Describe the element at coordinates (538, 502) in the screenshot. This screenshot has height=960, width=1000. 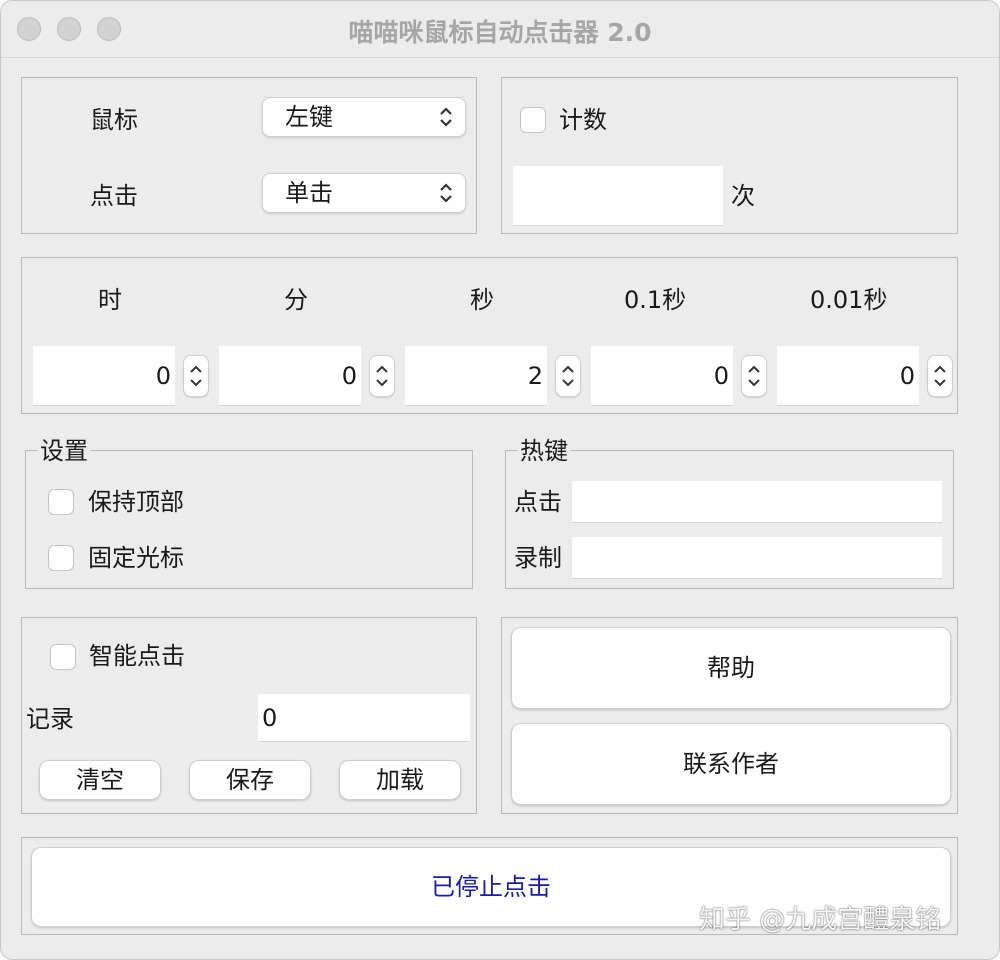
I see `click-hotkey-label: 点击` at that location.